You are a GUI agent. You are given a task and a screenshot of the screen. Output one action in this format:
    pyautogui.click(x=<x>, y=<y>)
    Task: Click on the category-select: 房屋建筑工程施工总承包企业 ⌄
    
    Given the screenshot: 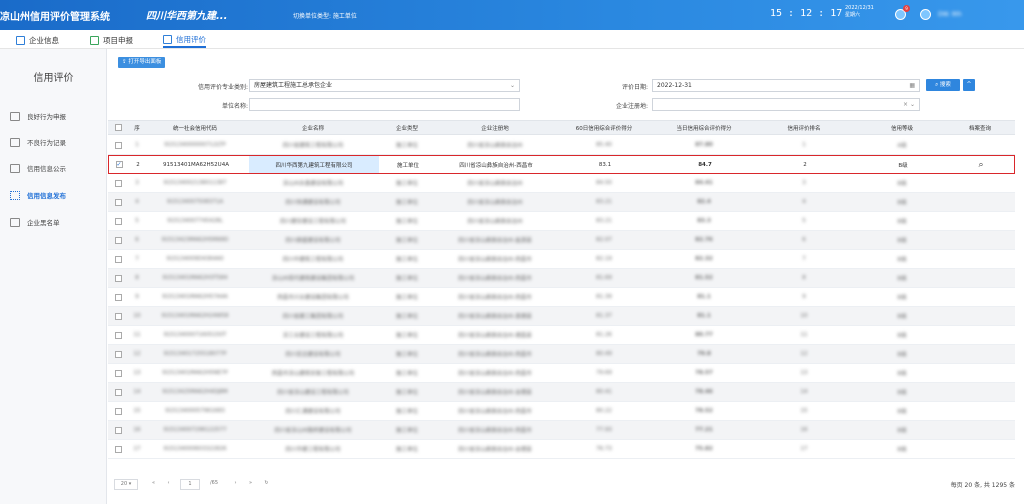 What is the action you would take?
    pyautogui.click(x=384, y=85)
    